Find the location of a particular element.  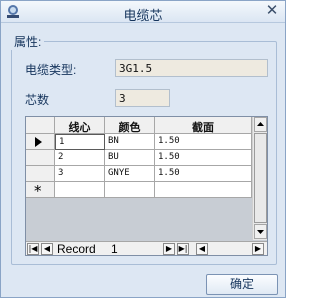

new-row: * is located at coordinates (139, 191).